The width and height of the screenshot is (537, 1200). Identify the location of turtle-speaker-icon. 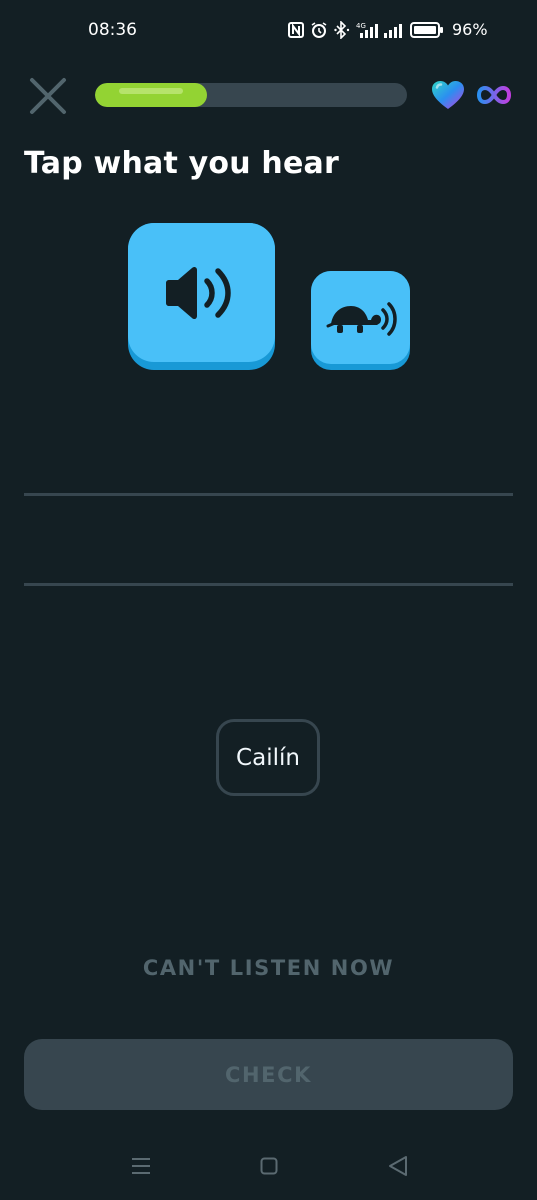
(361, 318).